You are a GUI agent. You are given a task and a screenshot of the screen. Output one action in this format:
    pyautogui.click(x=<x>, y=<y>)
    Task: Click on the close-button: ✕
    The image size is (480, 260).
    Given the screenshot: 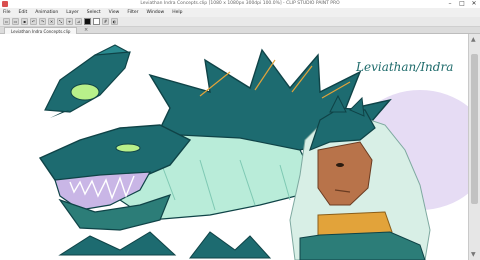 What is the action you would take?
    pyautogui.click(x=474, y=4)
    